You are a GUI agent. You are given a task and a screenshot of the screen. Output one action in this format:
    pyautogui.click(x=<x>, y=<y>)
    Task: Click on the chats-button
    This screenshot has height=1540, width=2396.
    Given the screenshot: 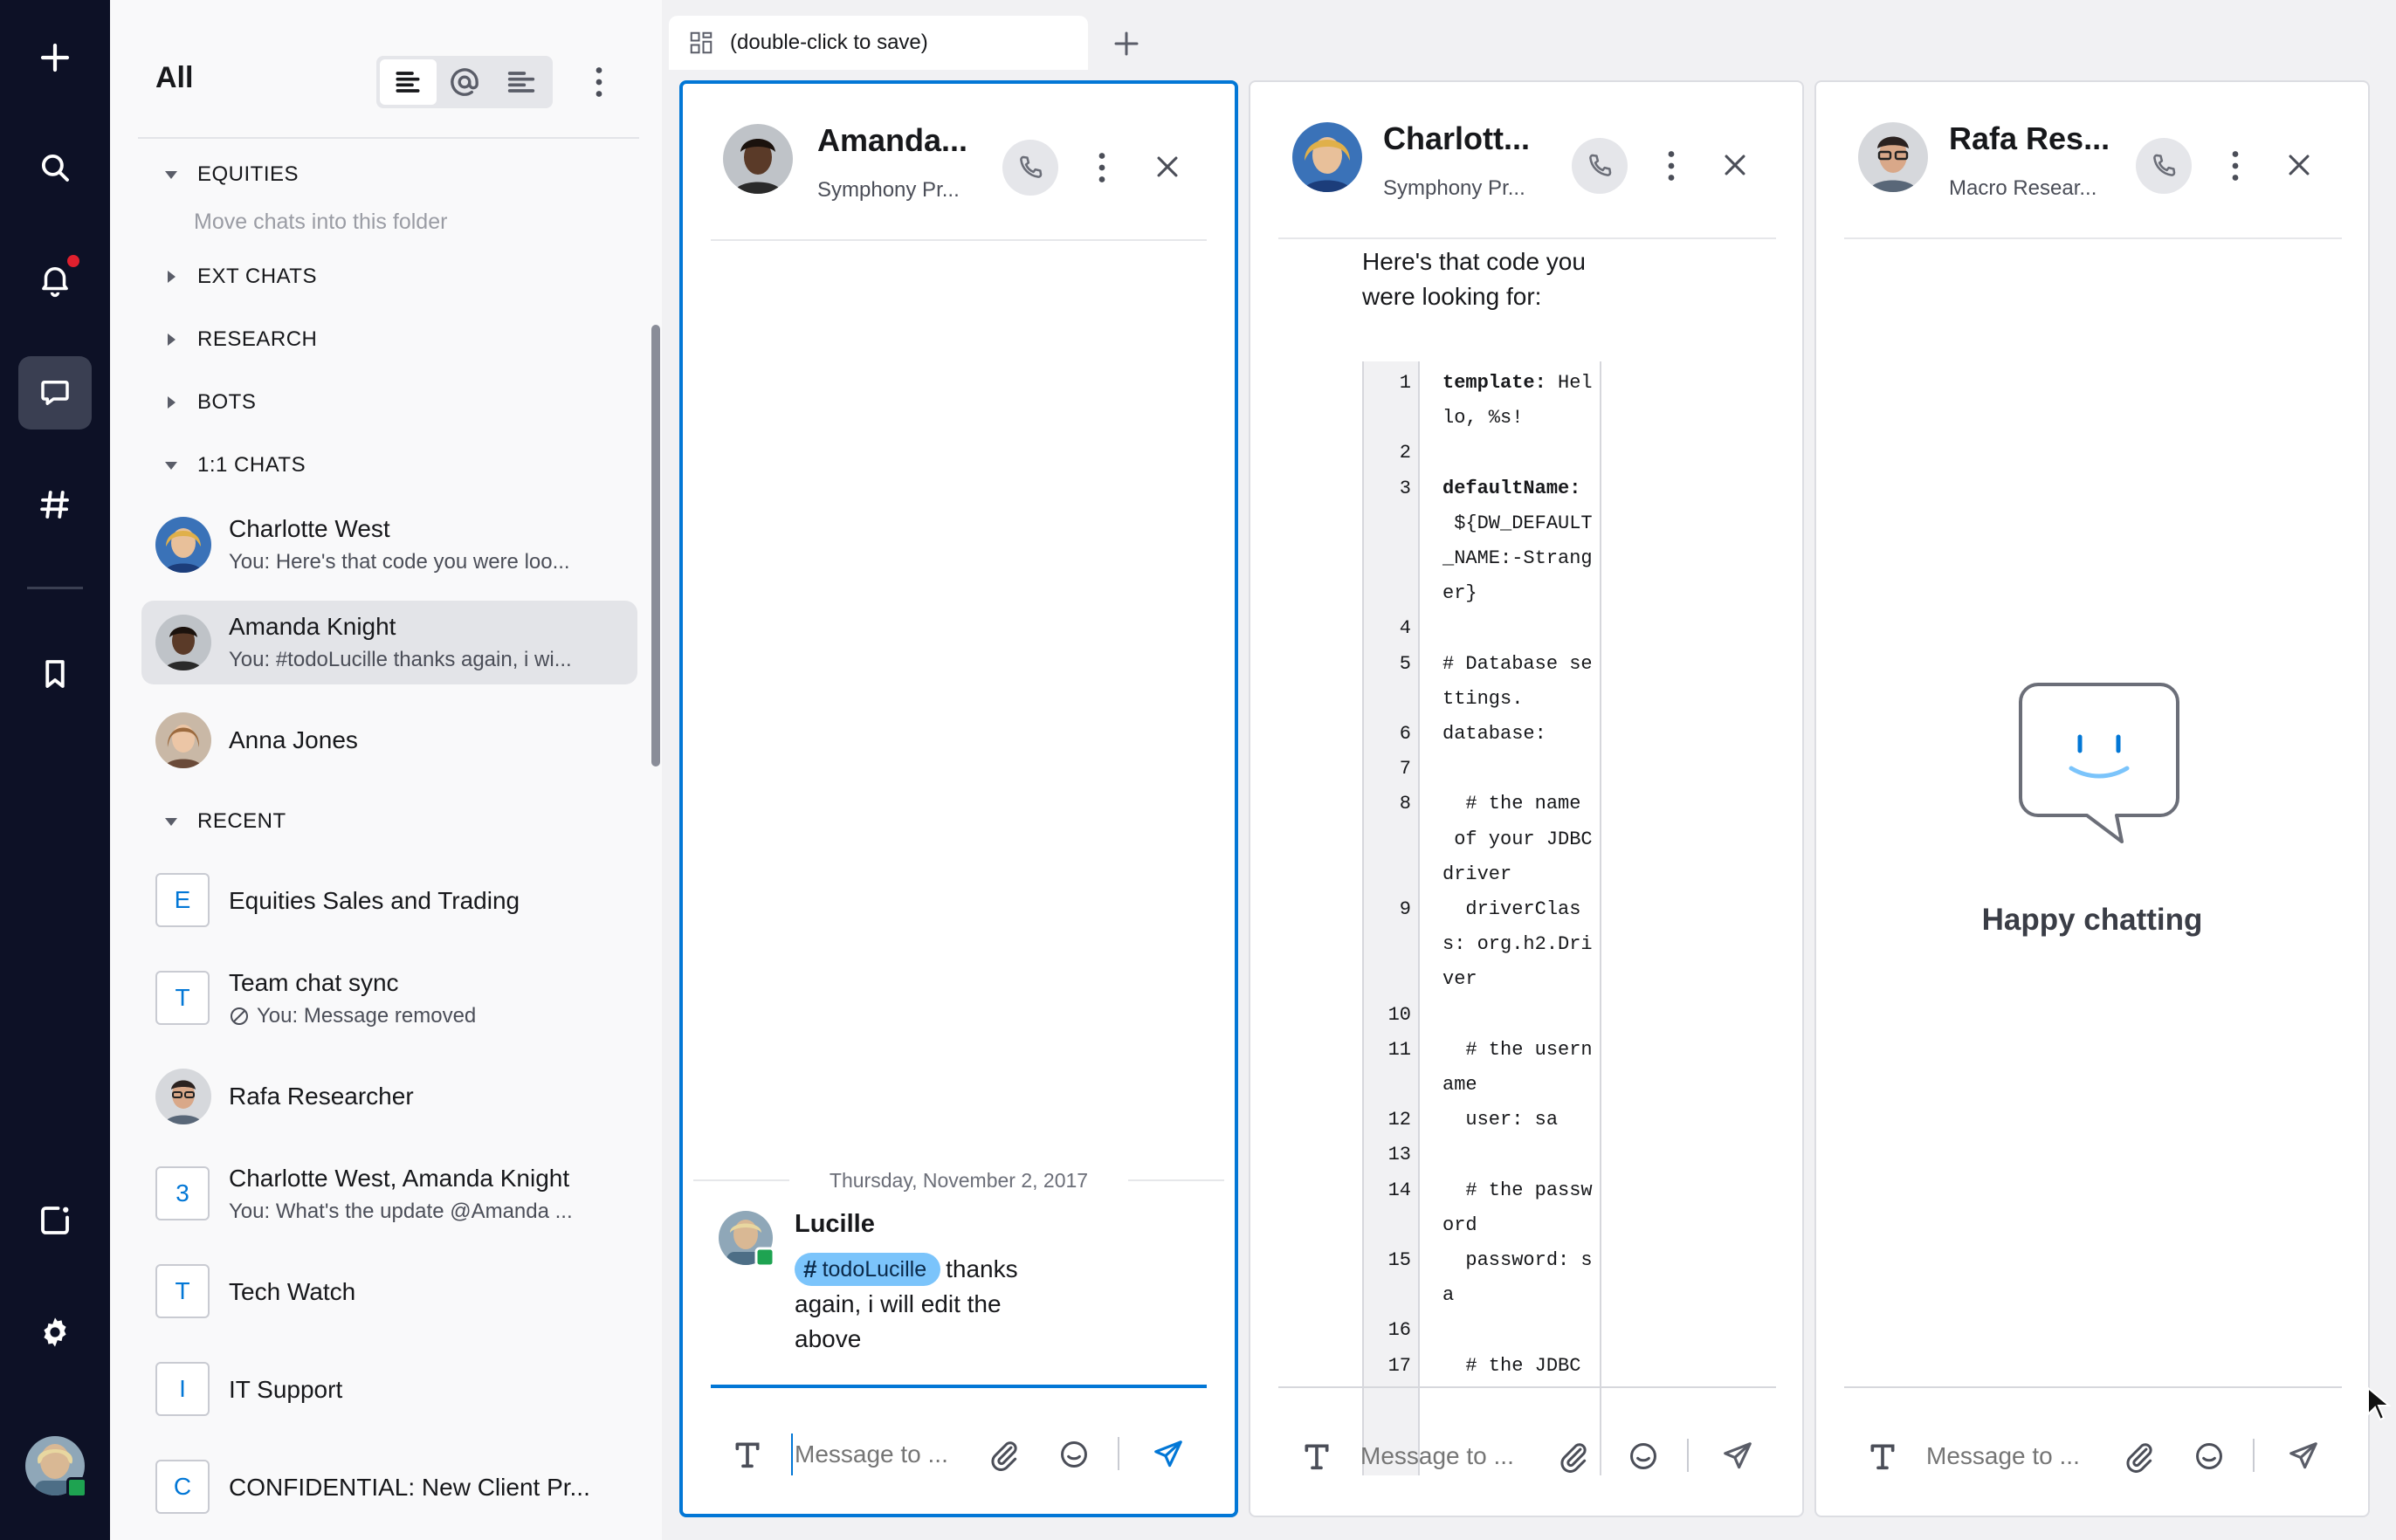 What is the action you would take?
    pyautogui.click(x=55, y=393)
    